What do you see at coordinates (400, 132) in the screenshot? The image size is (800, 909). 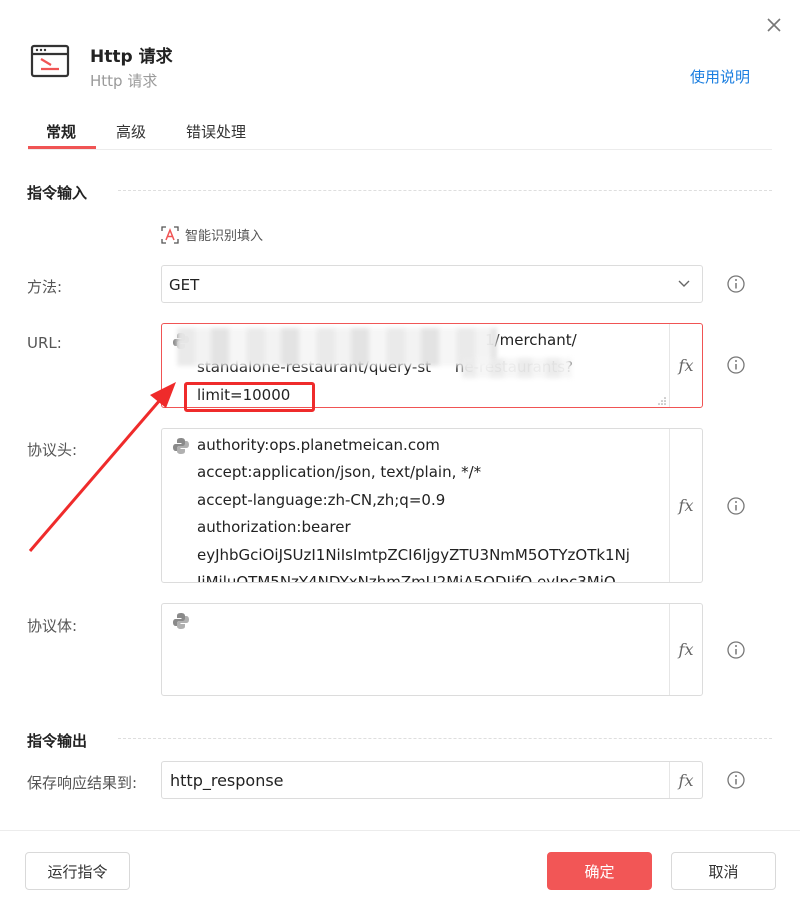 I see `tab-bar: 常规 高级 错误处理` at bounding box center [400, 132].